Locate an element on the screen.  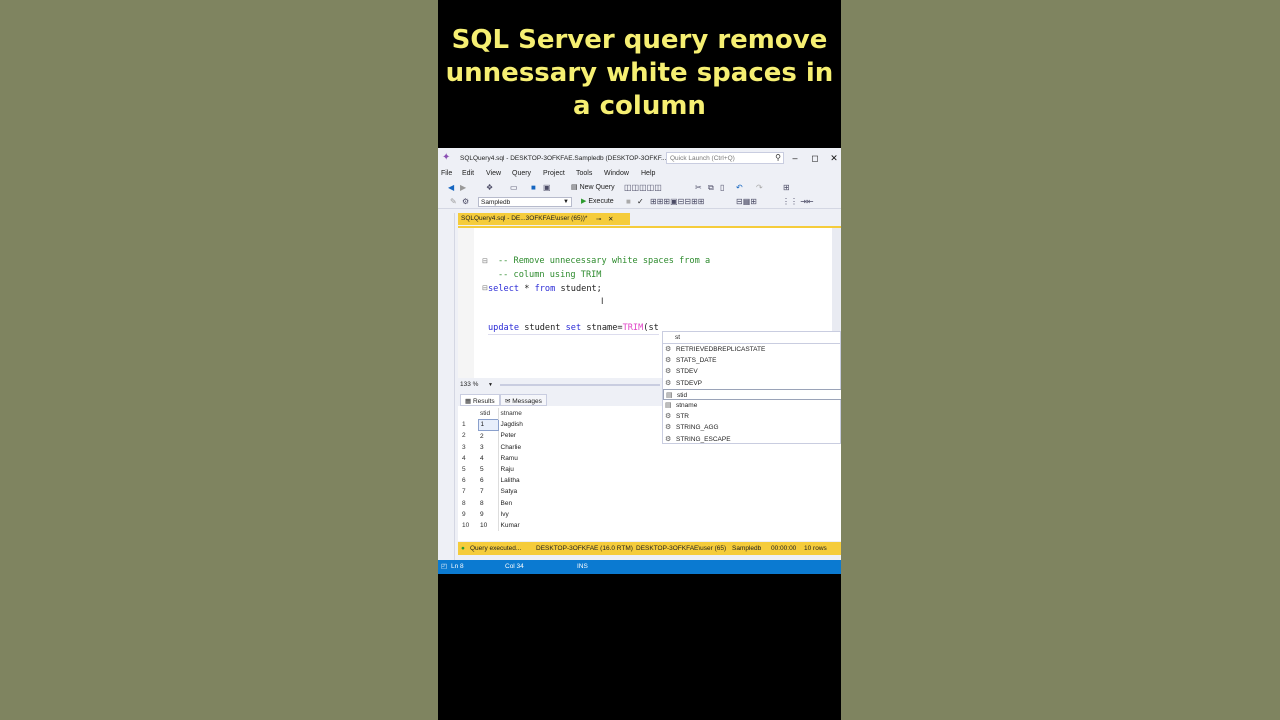
table-row: 9 9 Ivy is located at coordinates (504, 514).